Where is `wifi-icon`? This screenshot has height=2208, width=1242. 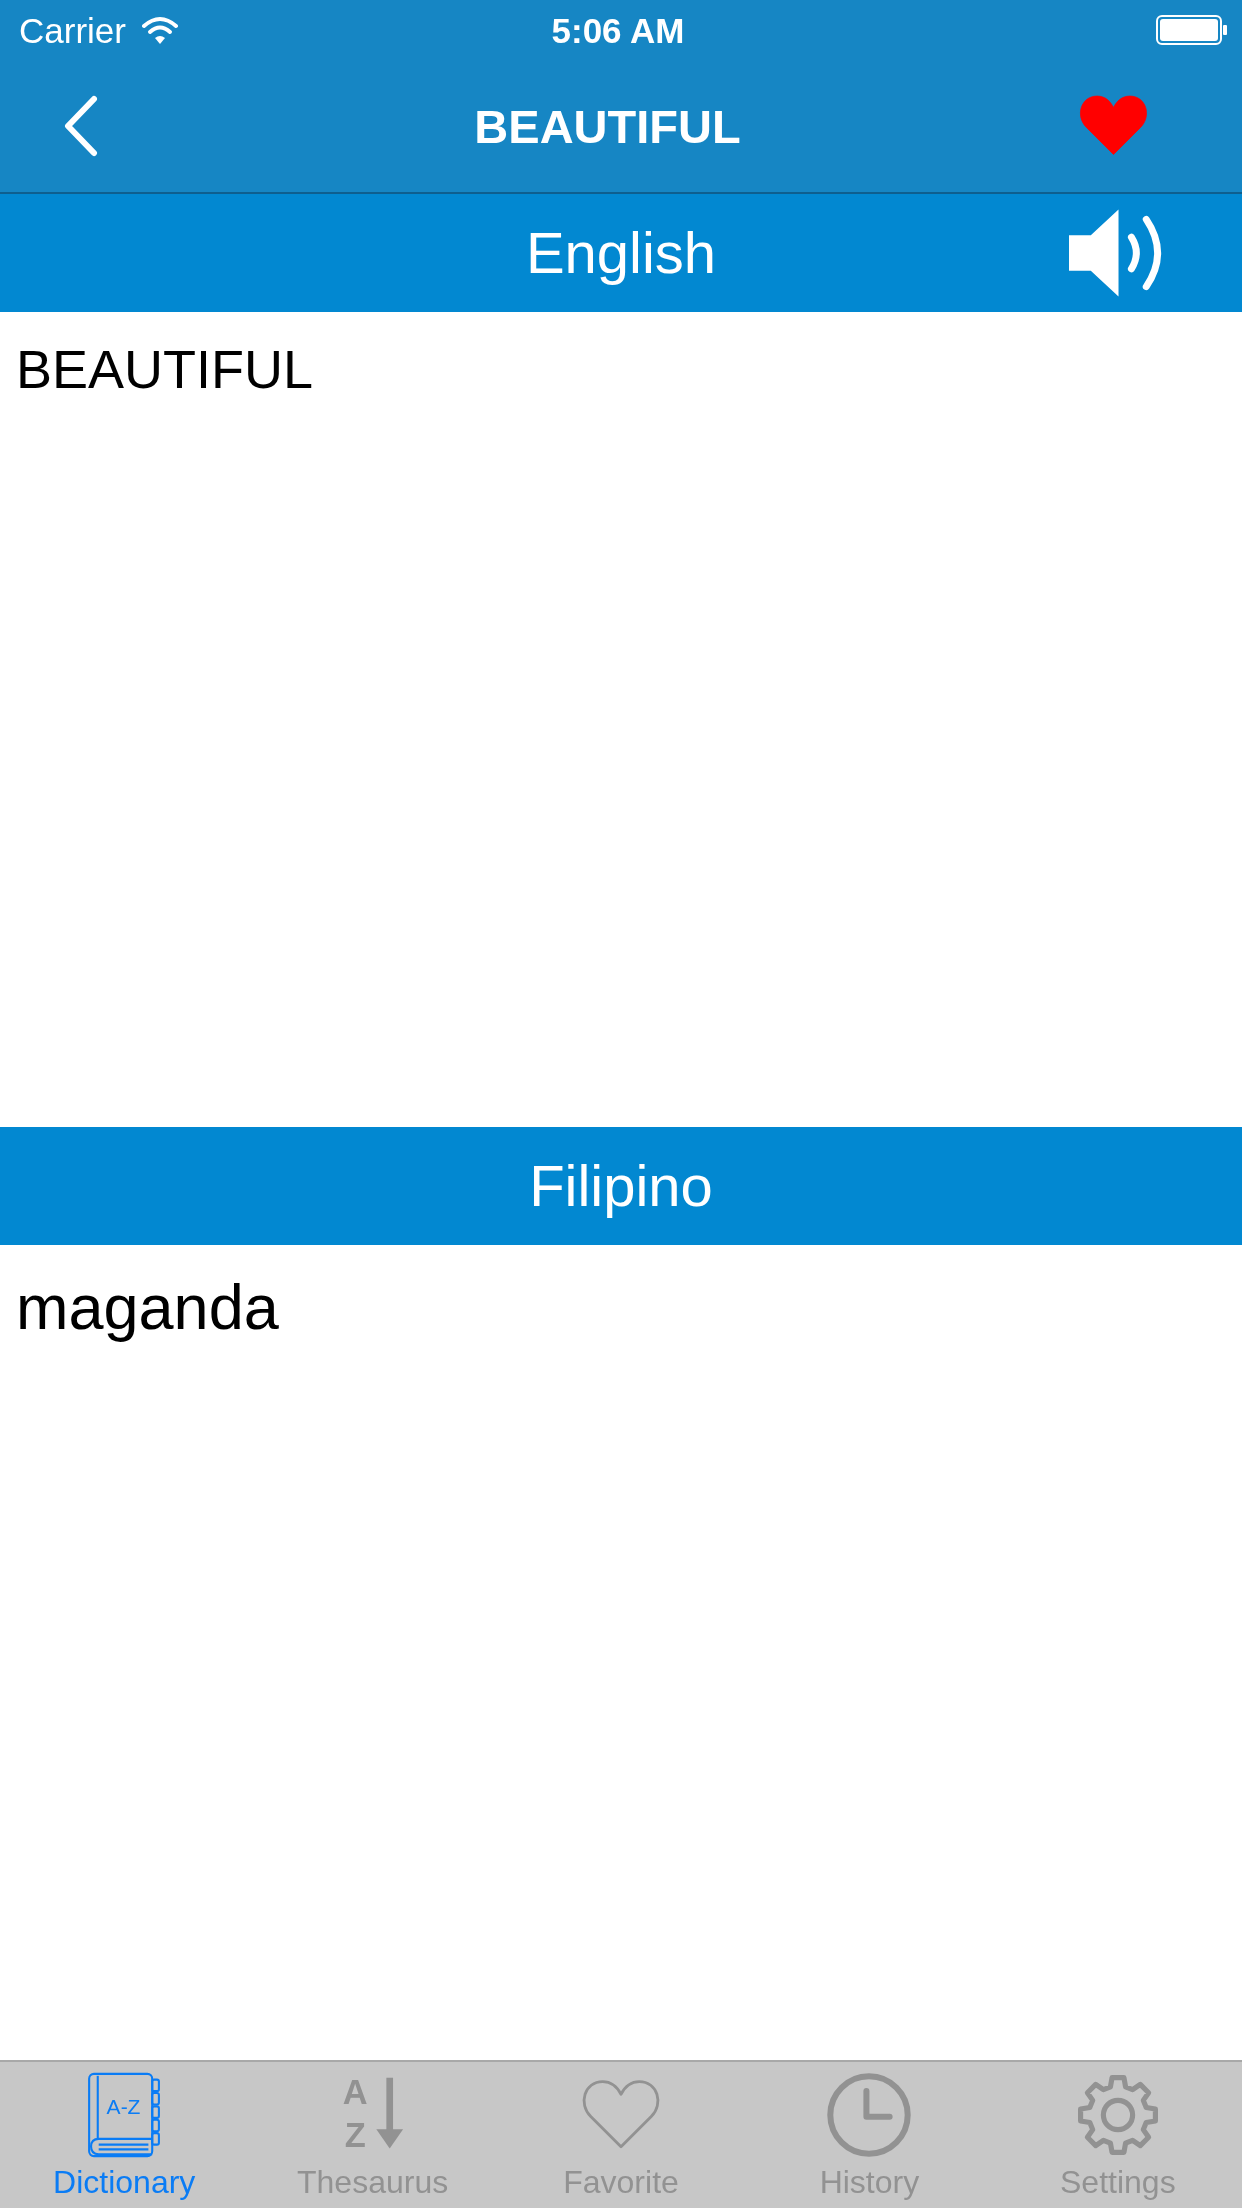 wifi-icon is located at coordinates (159, 30).